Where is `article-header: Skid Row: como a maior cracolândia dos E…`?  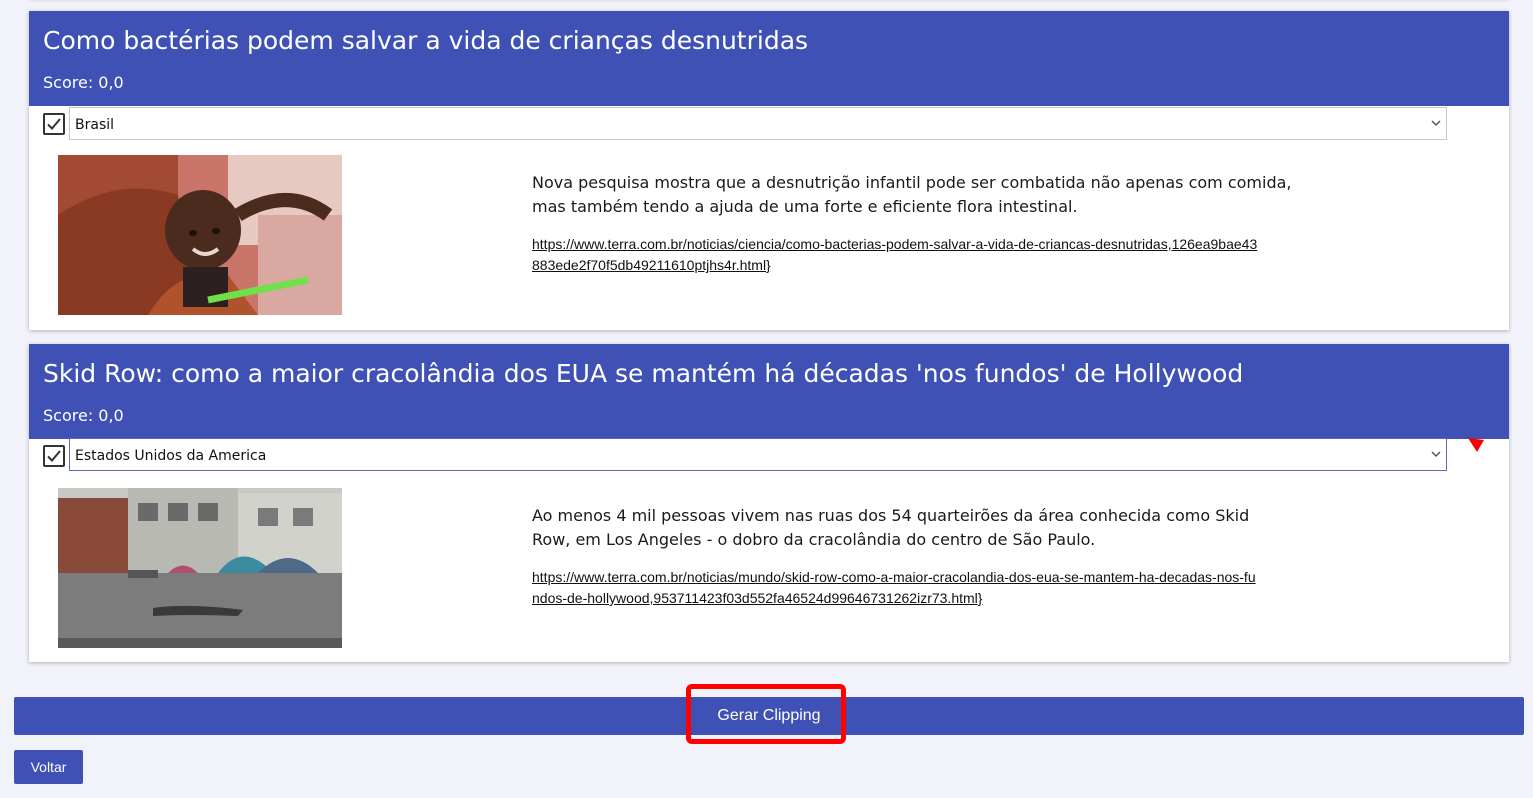
article-header: Skid Row: como a maior cracolândia dos E… is located at coordinates (769, 391).